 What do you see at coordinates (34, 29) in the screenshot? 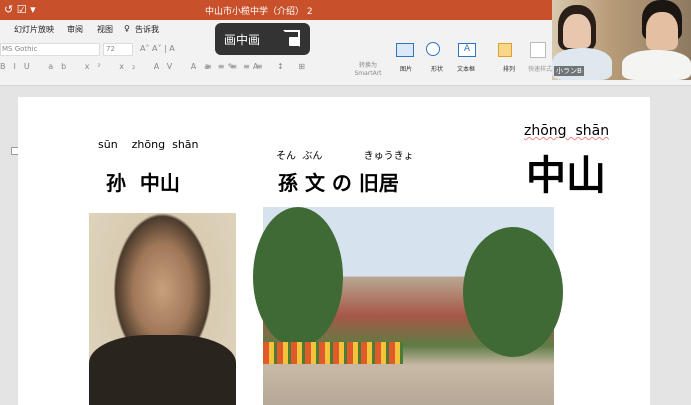
I see `menu-slideshow: 幻灯片放映` at bounding box center [34, 29].